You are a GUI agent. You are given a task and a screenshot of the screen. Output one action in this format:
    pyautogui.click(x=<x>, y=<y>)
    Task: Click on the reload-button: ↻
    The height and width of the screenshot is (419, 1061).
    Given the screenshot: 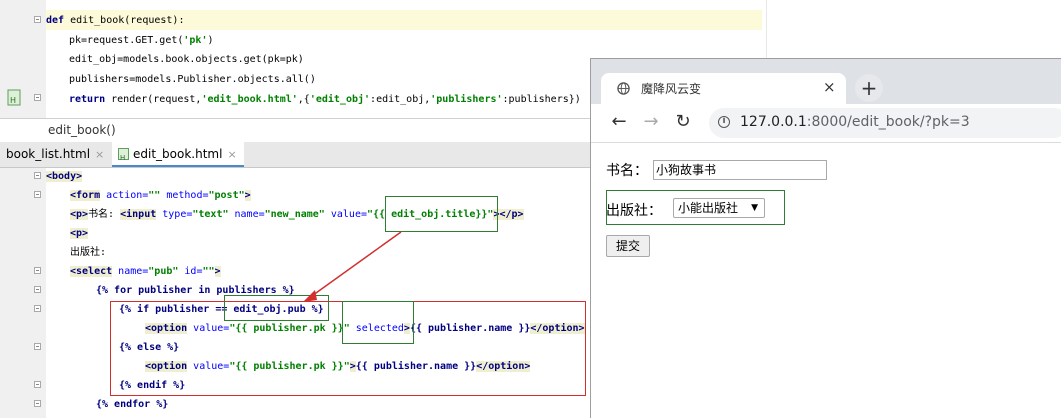 What is the action you would take?
    pyautogui.click(x=683, y=122)
    